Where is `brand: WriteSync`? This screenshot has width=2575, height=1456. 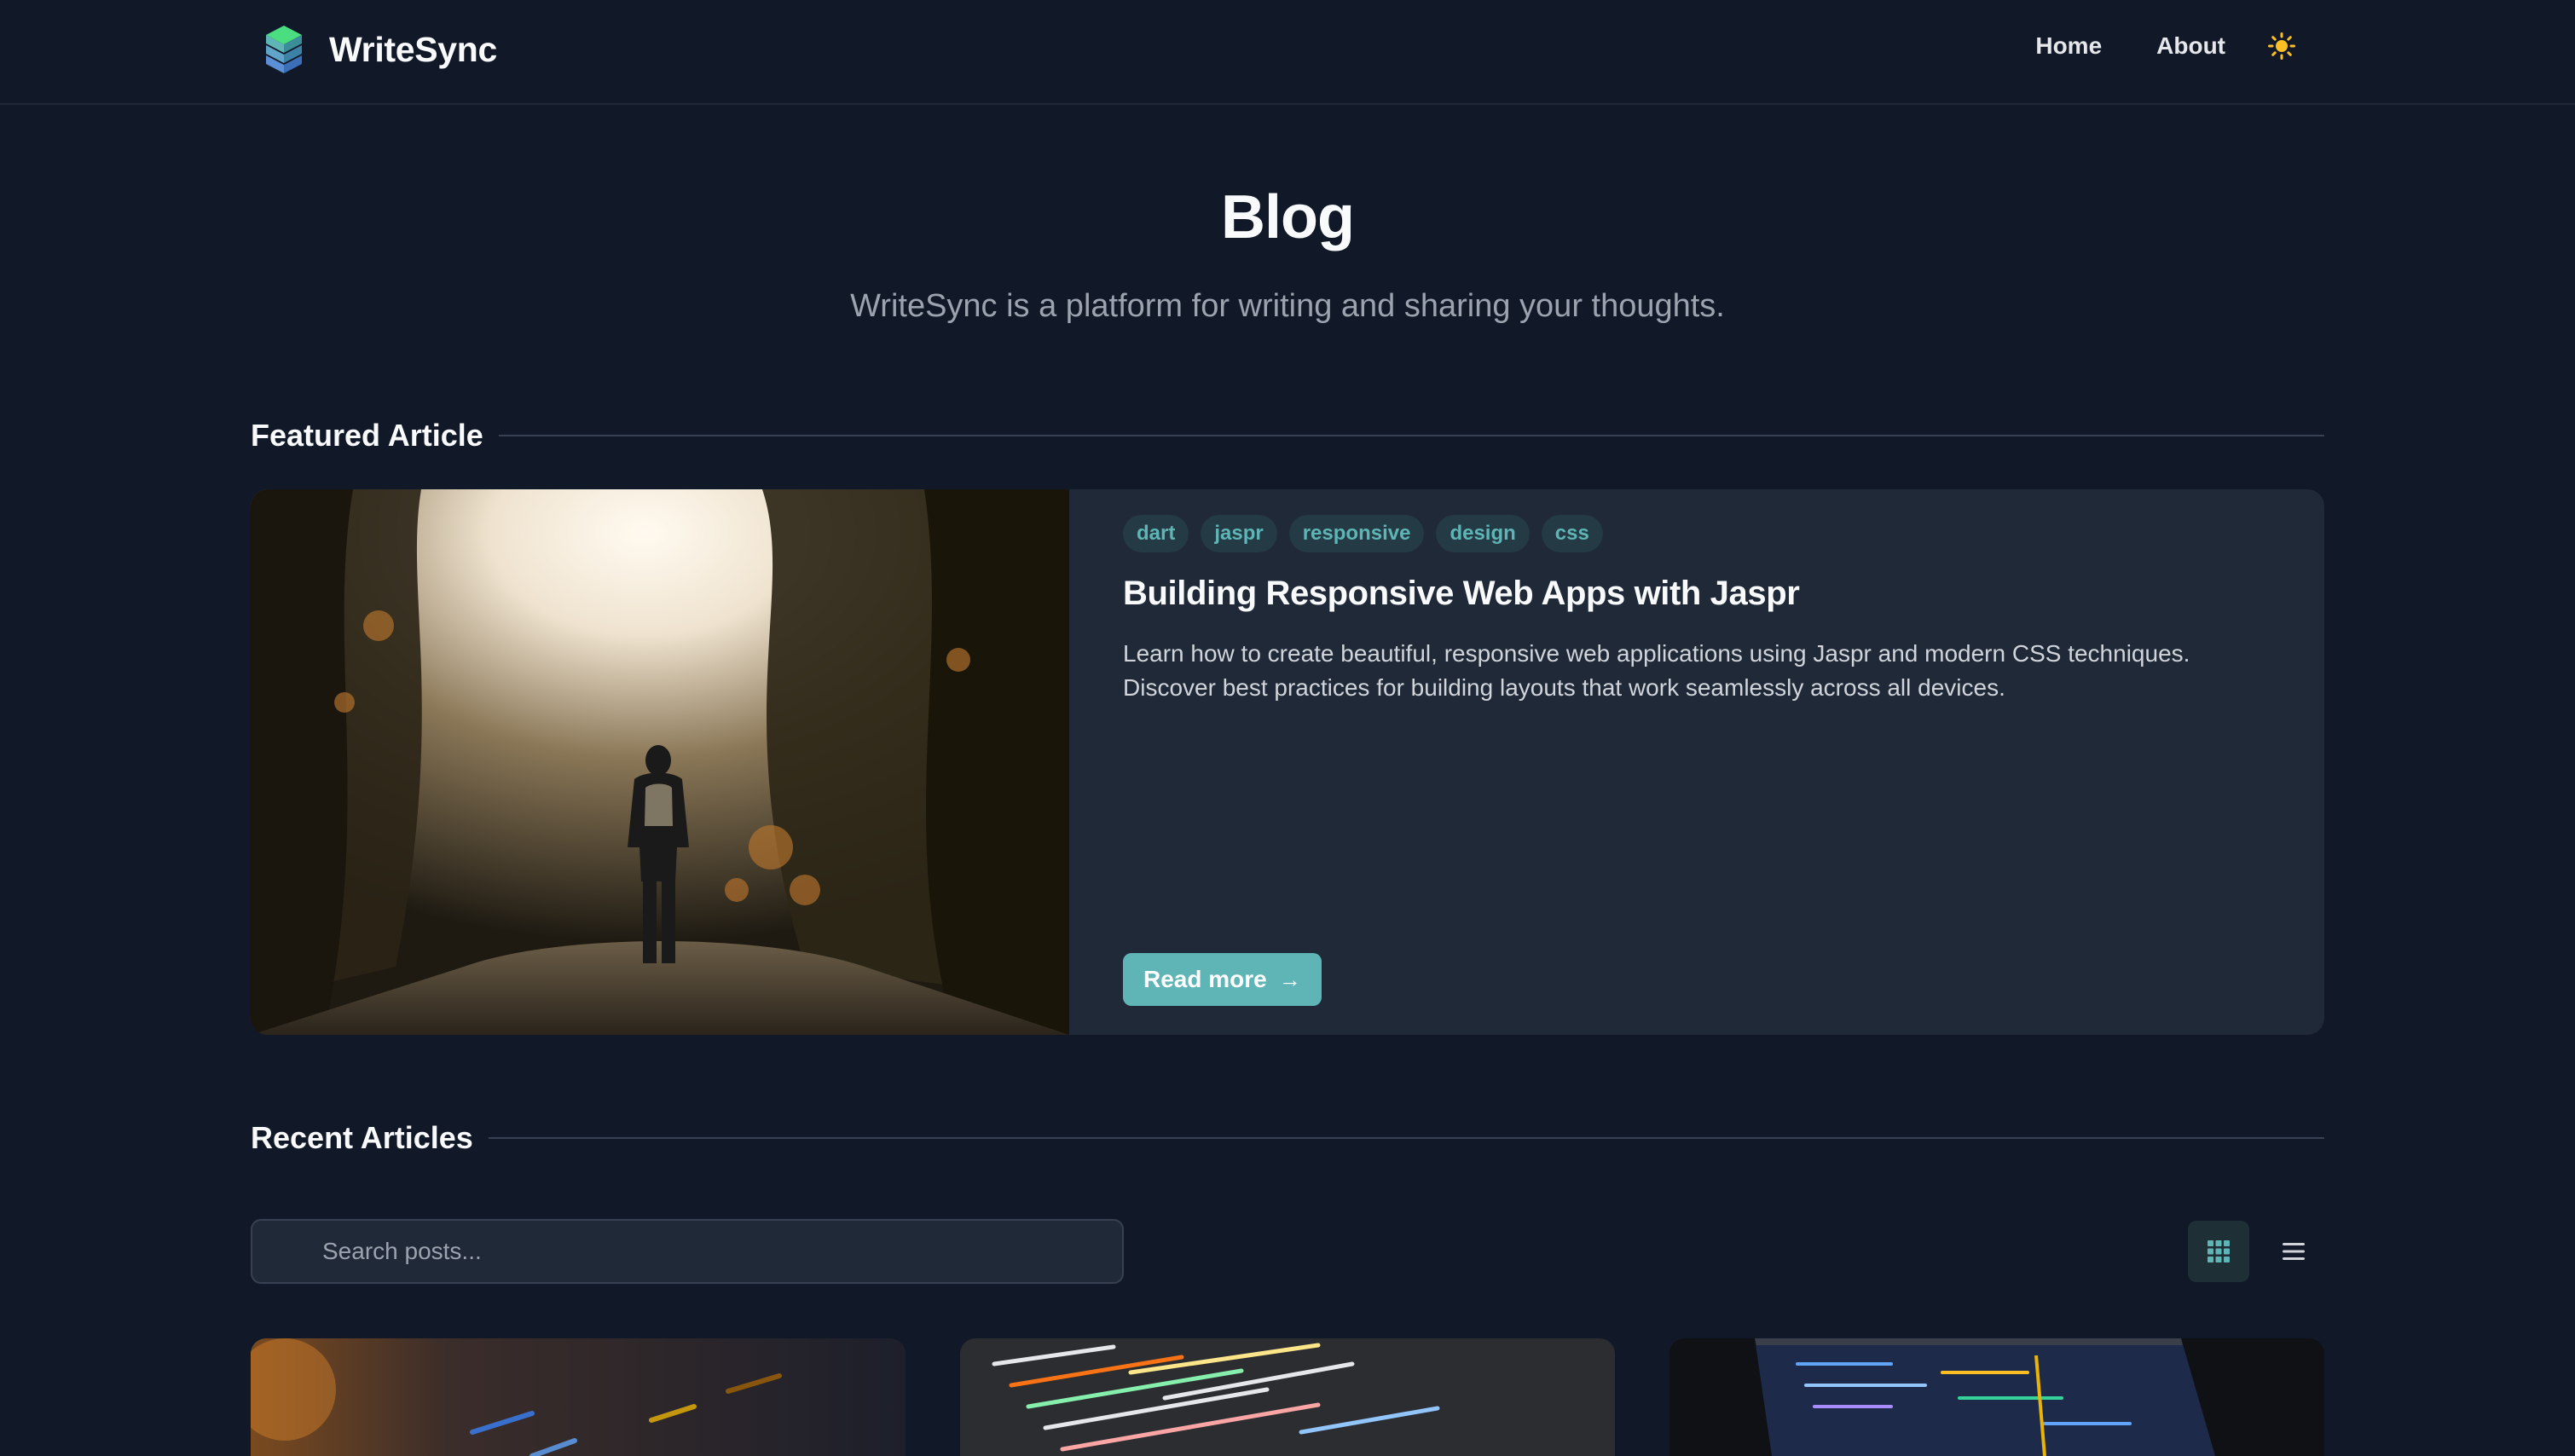
brand: WriteSync is located at coordinates (380, 49).